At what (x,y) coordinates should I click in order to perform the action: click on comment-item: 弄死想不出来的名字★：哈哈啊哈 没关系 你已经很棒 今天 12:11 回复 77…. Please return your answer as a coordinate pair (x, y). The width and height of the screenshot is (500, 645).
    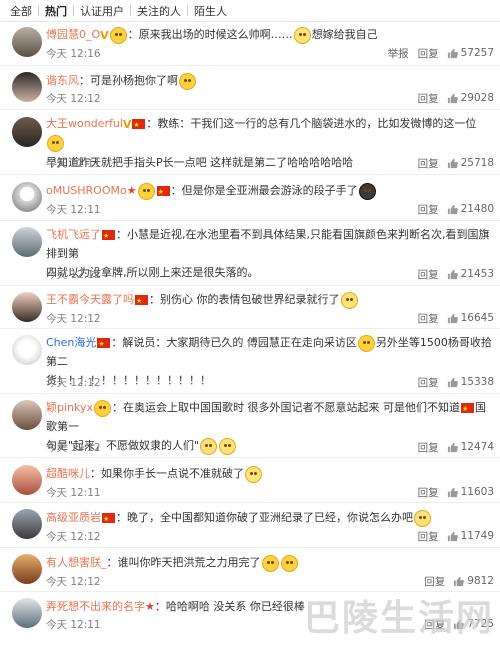
    Looking at the image, I should click on (250, 613).